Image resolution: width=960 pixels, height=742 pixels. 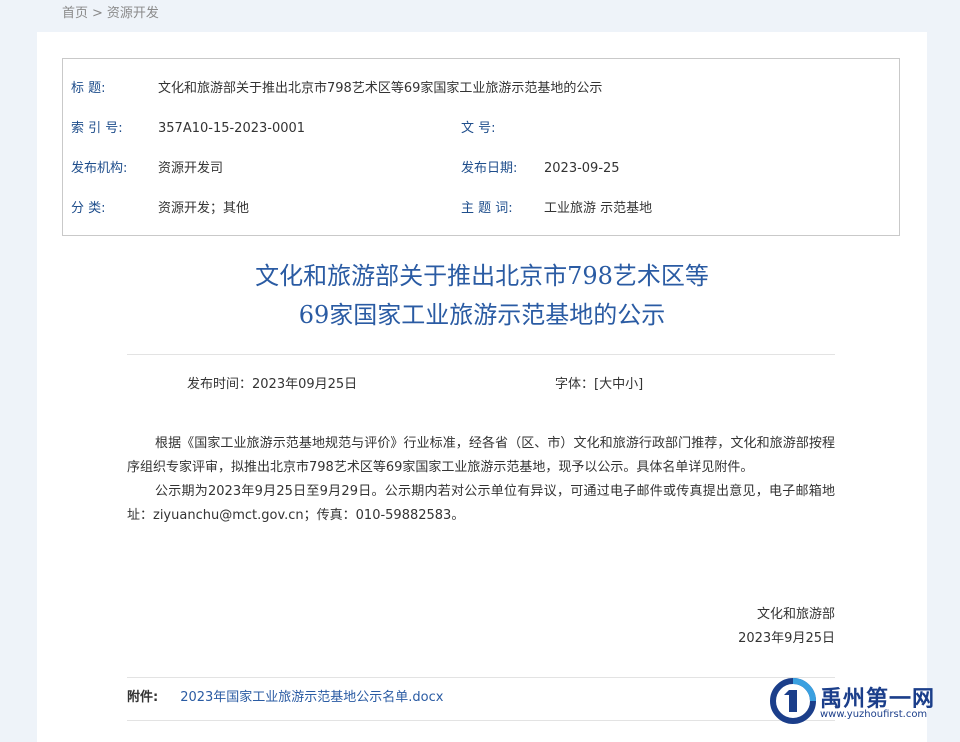 What do you see at coordinates (311, 697) in the screenshot?
I see `attachment-link: 2023年国家工业旅游示范基地公示名单.docx` at bounding box center [311, 697].